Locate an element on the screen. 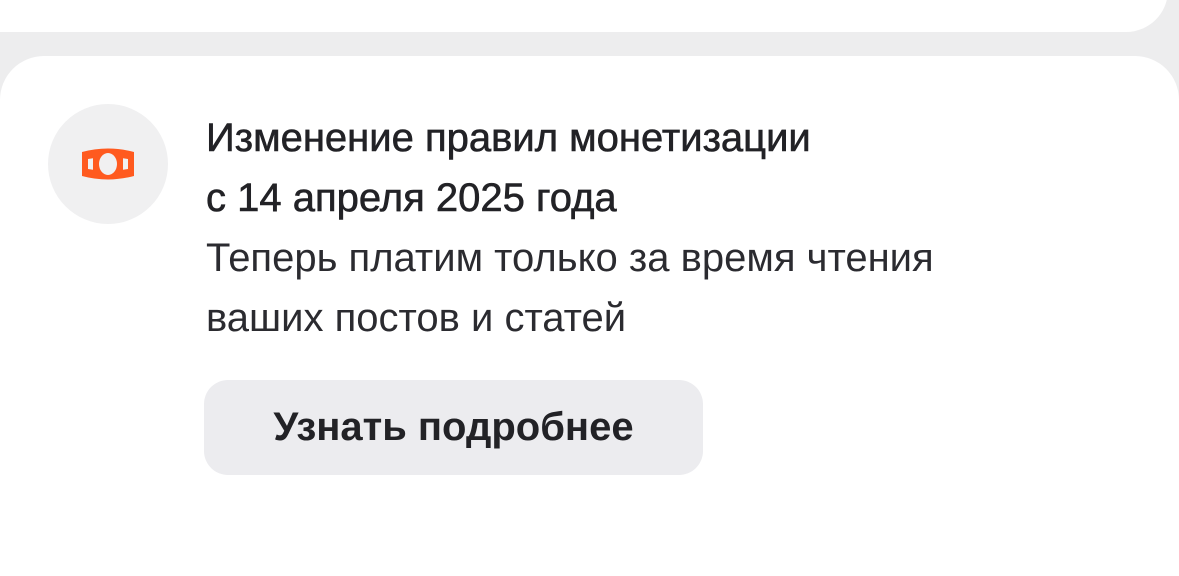 This screenshot has width=1179, height=576. icon-badge is located at coordinates (108, 164).